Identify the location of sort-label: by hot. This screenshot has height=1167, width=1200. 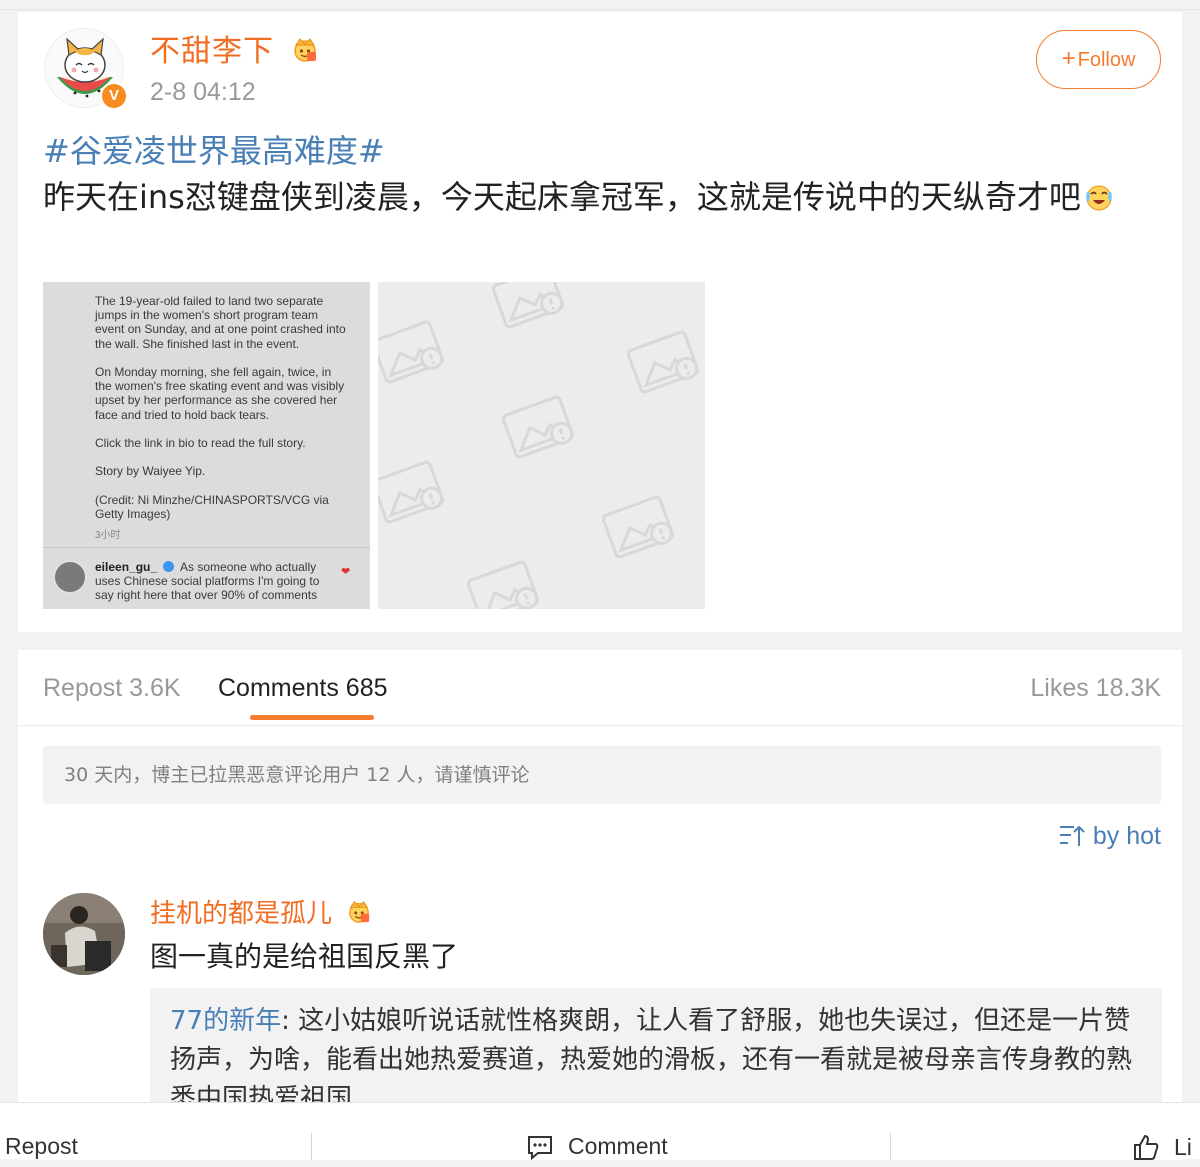
(1126, 836).